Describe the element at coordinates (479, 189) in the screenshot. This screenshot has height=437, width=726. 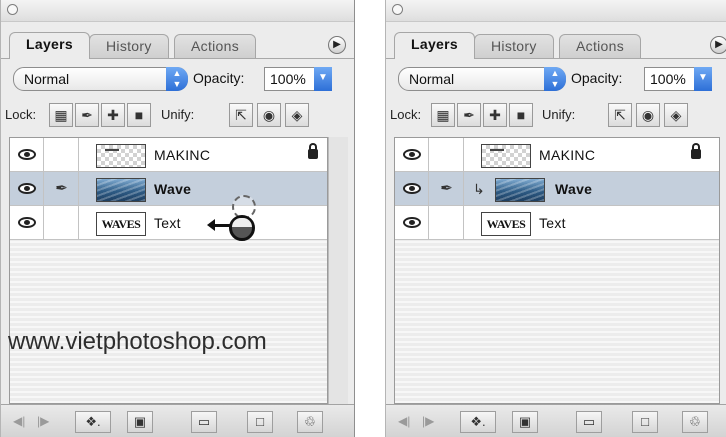
I see `clip-arrow-icon: ↳` at that location.